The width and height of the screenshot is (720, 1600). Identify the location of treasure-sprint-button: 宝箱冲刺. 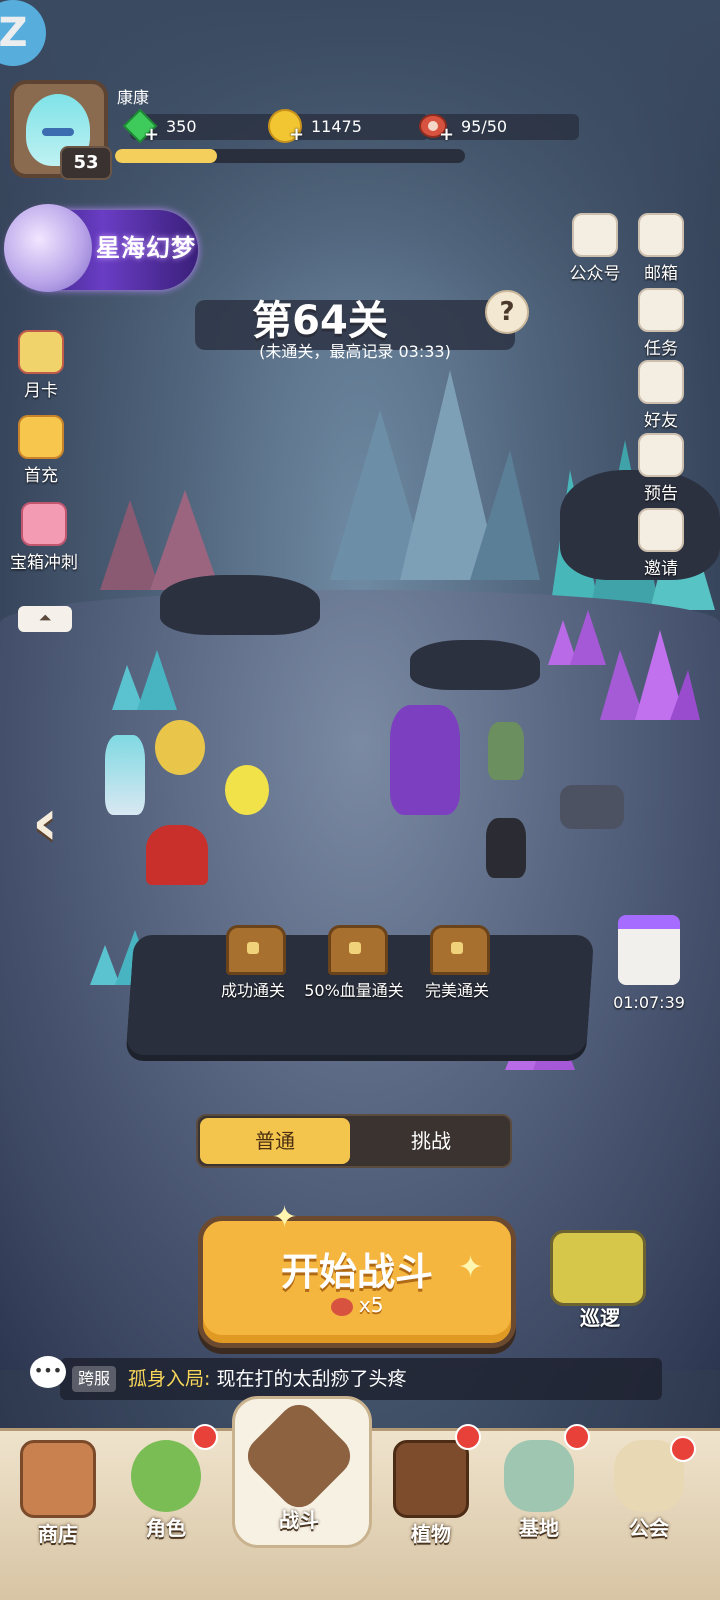
(44, 537).